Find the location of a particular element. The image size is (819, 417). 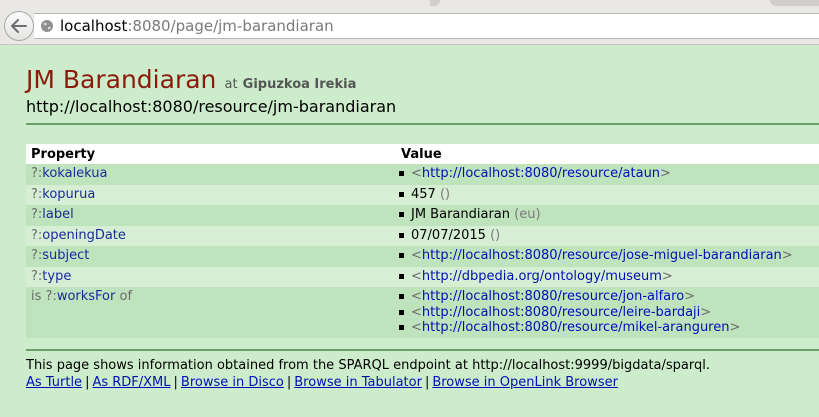

table-header-row: Property Value is located at coordinates (422, 154).